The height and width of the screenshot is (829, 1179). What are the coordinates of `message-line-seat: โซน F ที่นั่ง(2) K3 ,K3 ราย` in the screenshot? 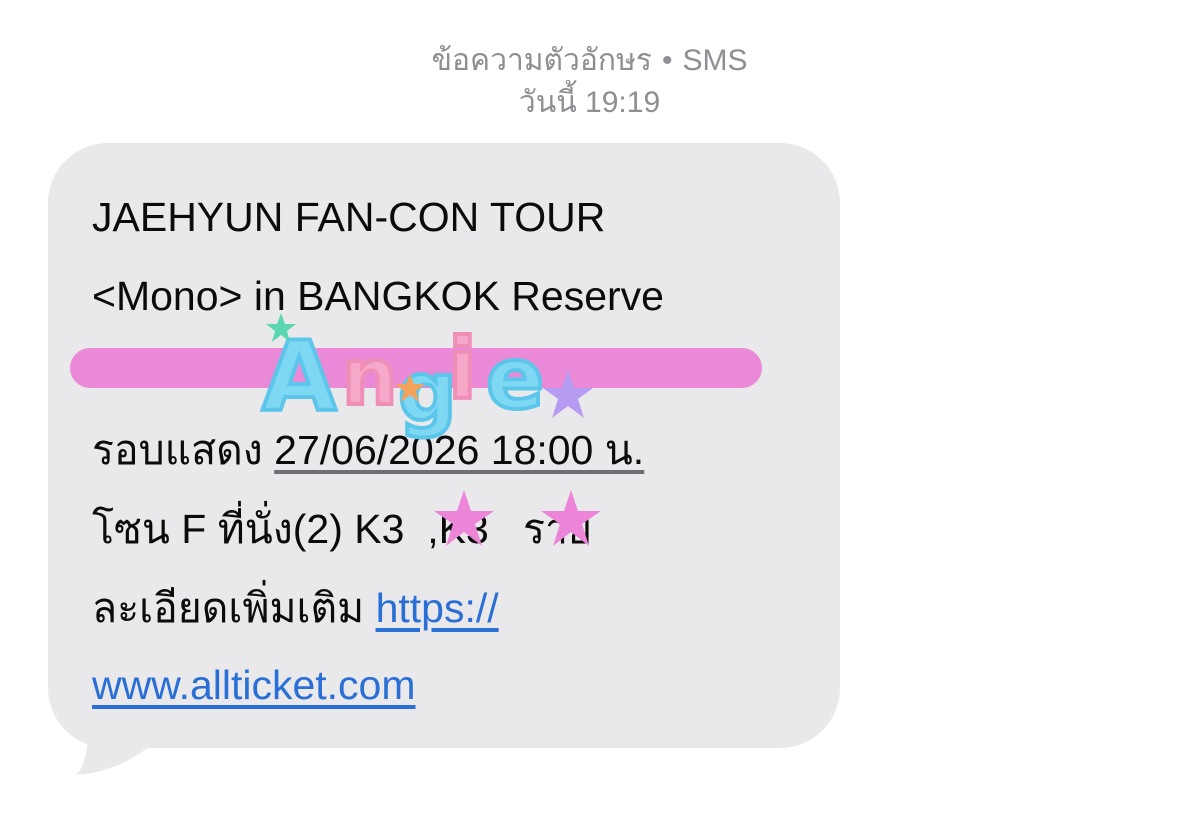 It's located at (342, 529).